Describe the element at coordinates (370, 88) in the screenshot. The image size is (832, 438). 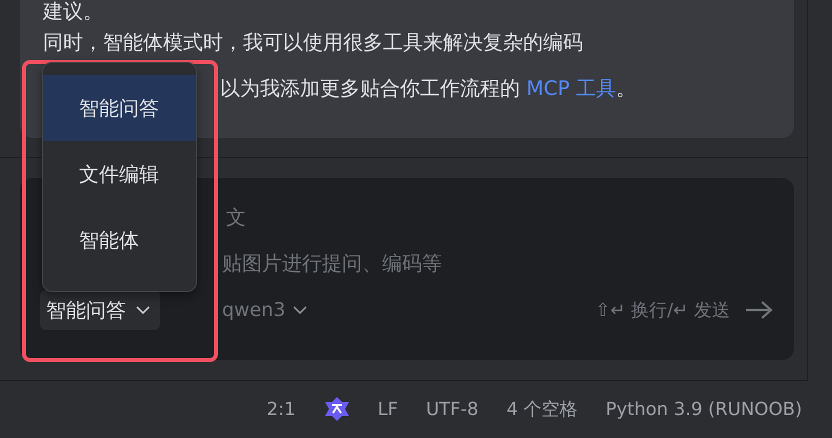
I see `message-text: 以为我添加更多贴合你工作流程的` at that location.